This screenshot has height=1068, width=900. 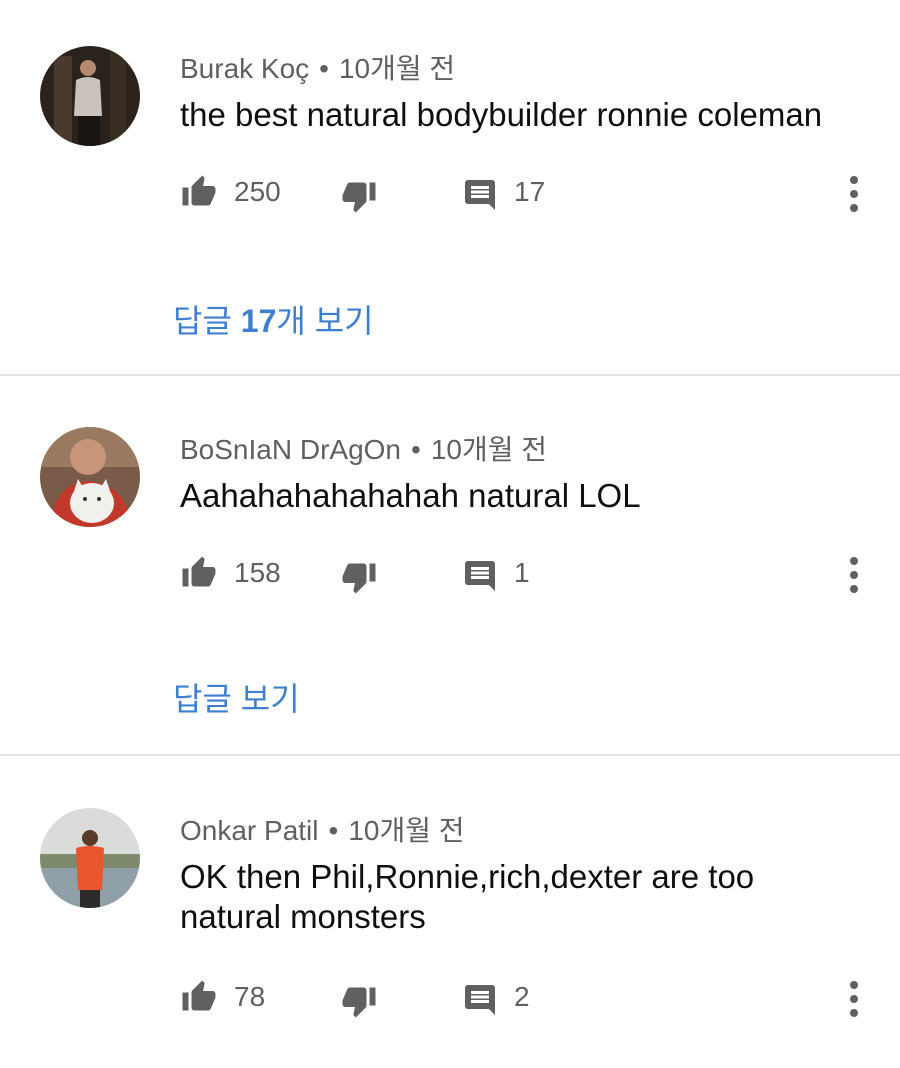 I want to click on comment-meta: Onkar Patil • 10개월 전, so click(x=322, y=829).